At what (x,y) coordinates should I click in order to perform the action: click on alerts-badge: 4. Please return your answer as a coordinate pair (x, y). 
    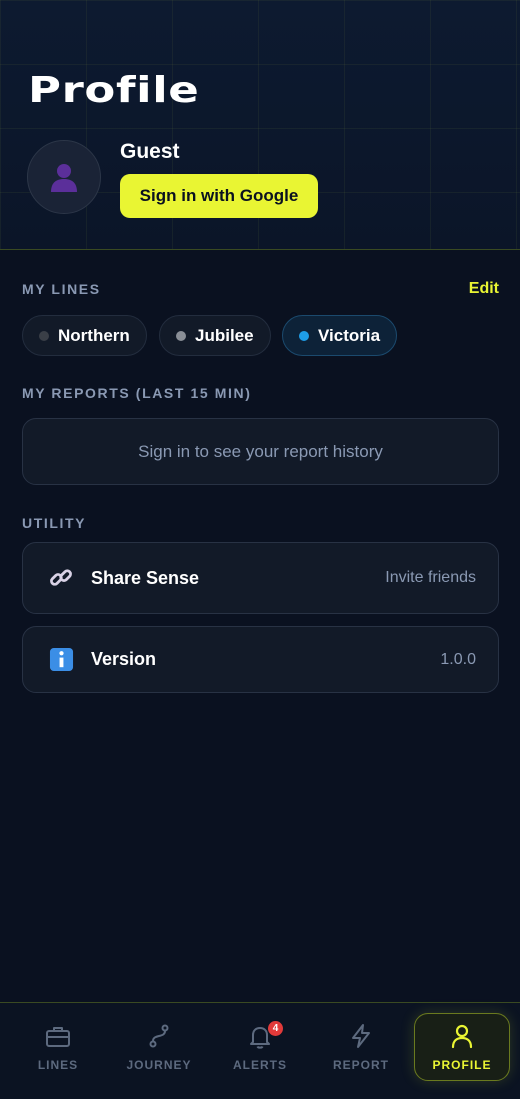
    Looking at the image, I should click on (275, 1028).